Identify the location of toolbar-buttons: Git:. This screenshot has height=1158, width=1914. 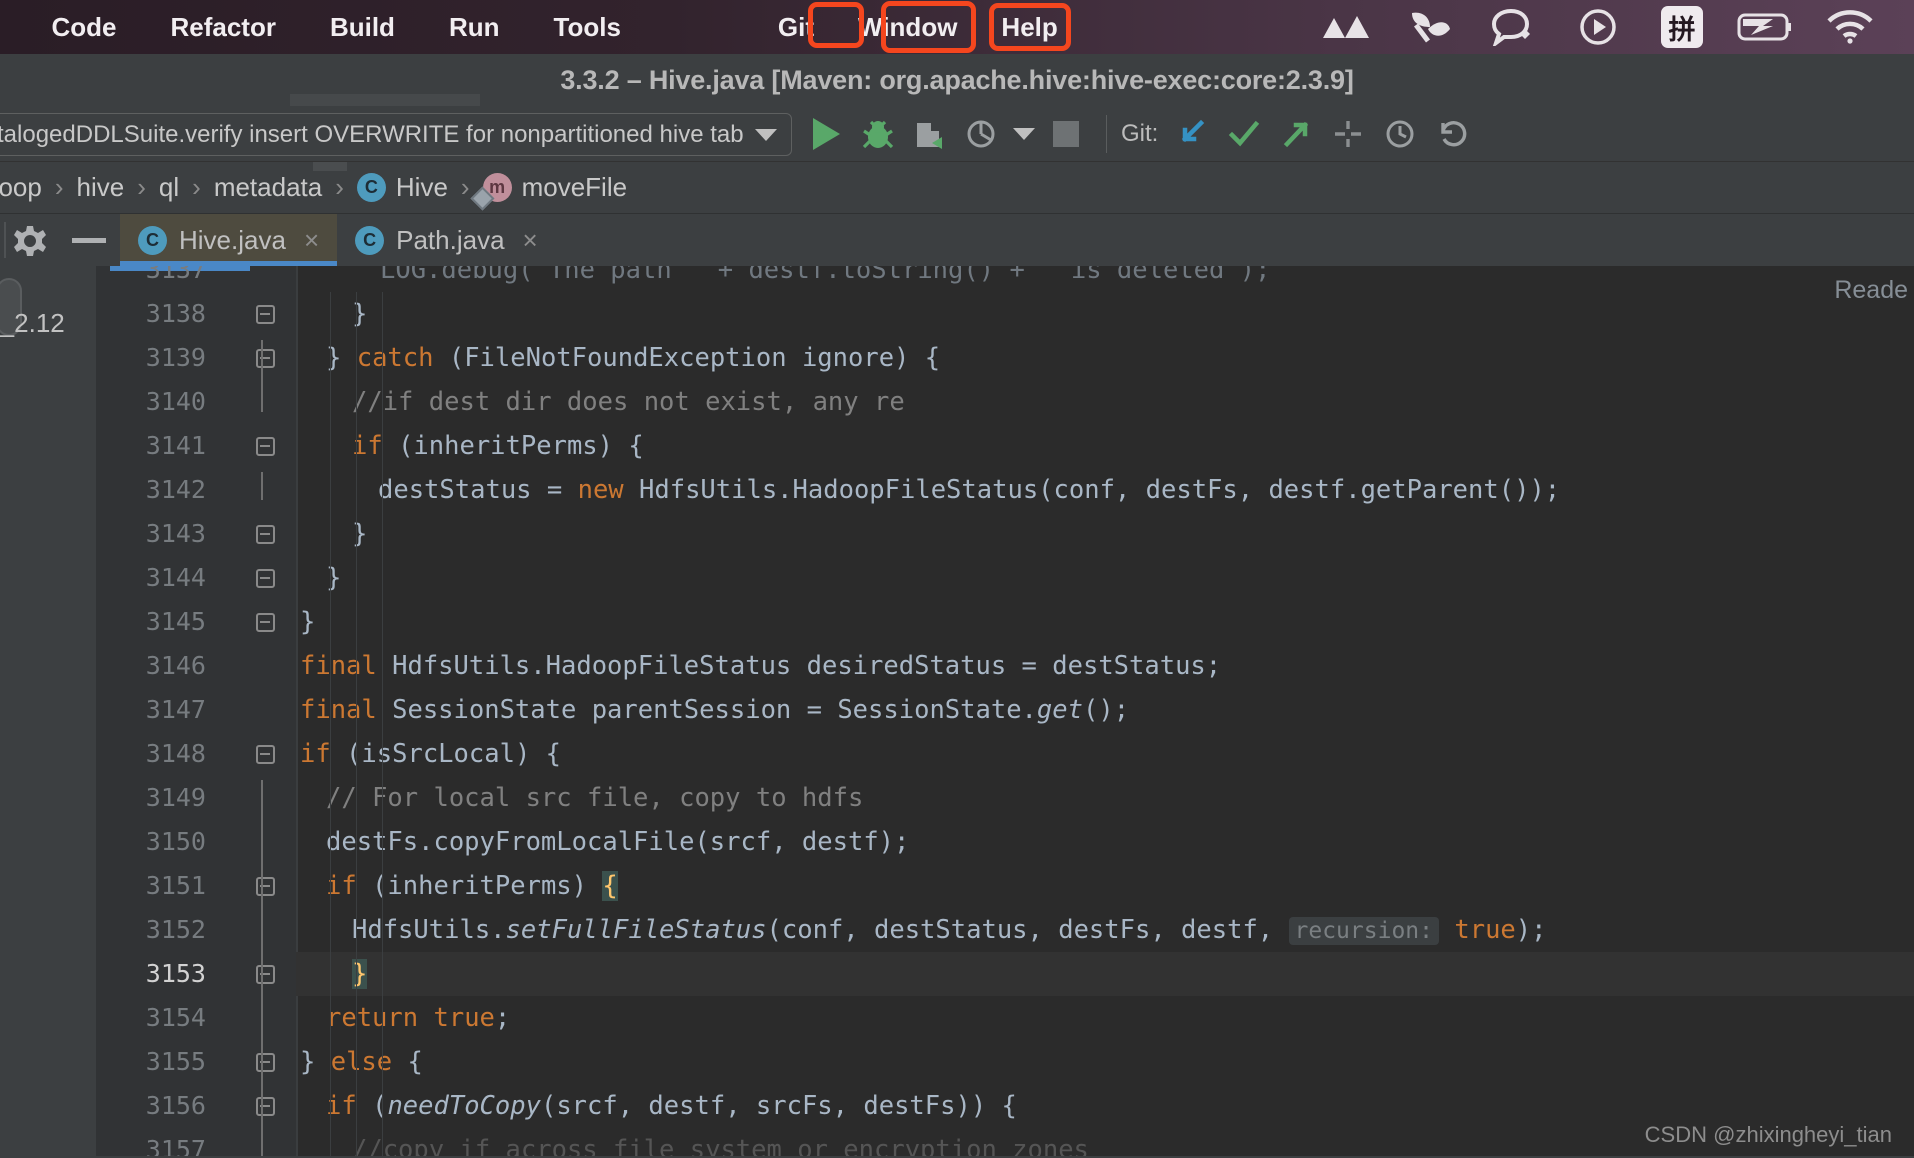
(1139, 134).